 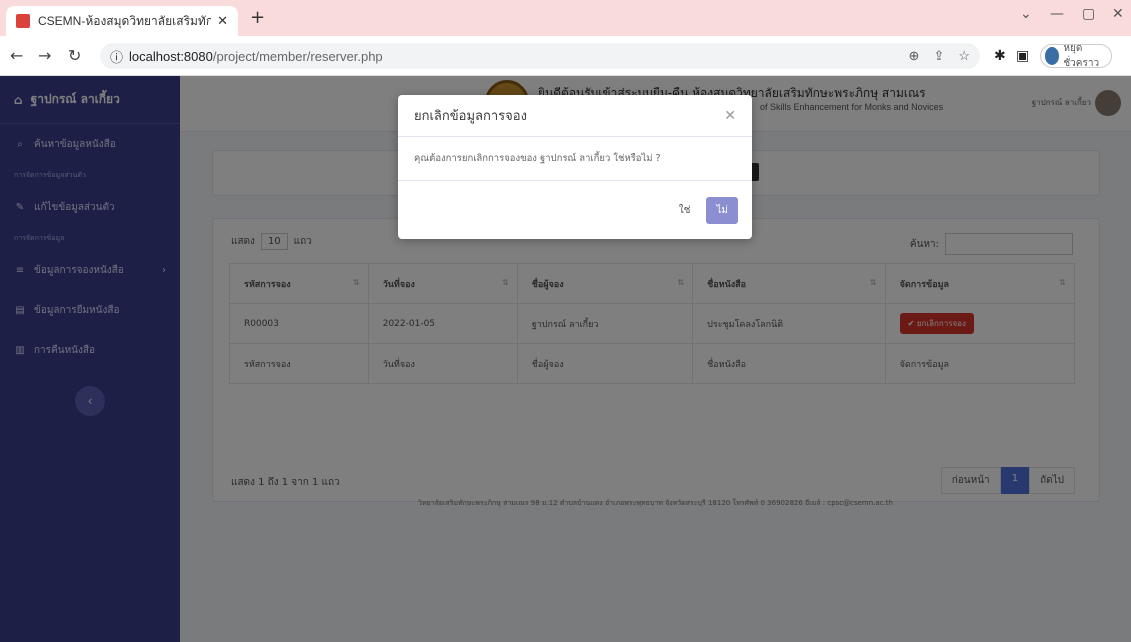 I want to click on new-tab-icon: +, so click(x=257, y=17).